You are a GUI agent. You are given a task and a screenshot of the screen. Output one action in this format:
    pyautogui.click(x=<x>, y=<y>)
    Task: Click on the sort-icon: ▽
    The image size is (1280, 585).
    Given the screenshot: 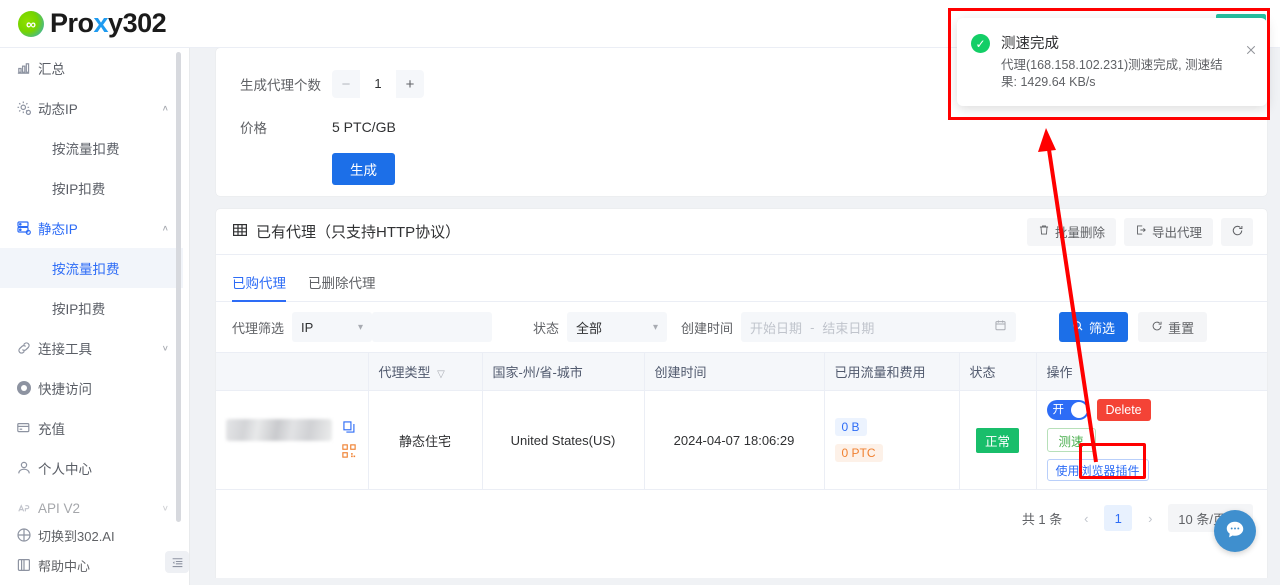 What is the action you would take?
    pyautogui.click(x=441, y=374)
    